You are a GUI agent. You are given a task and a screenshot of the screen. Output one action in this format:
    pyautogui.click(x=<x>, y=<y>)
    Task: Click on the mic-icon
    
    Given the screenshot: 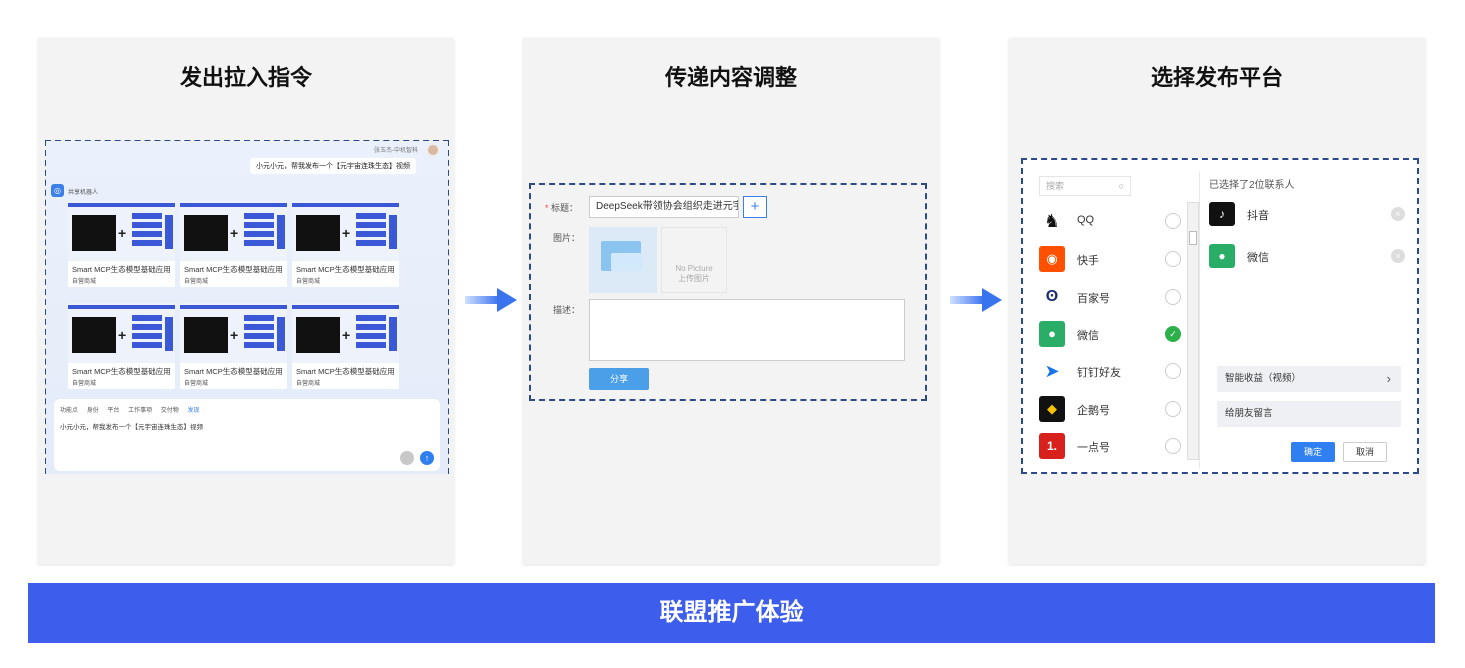 What is the action you would take?
    pyautogui.click(x=407, y=458)
    